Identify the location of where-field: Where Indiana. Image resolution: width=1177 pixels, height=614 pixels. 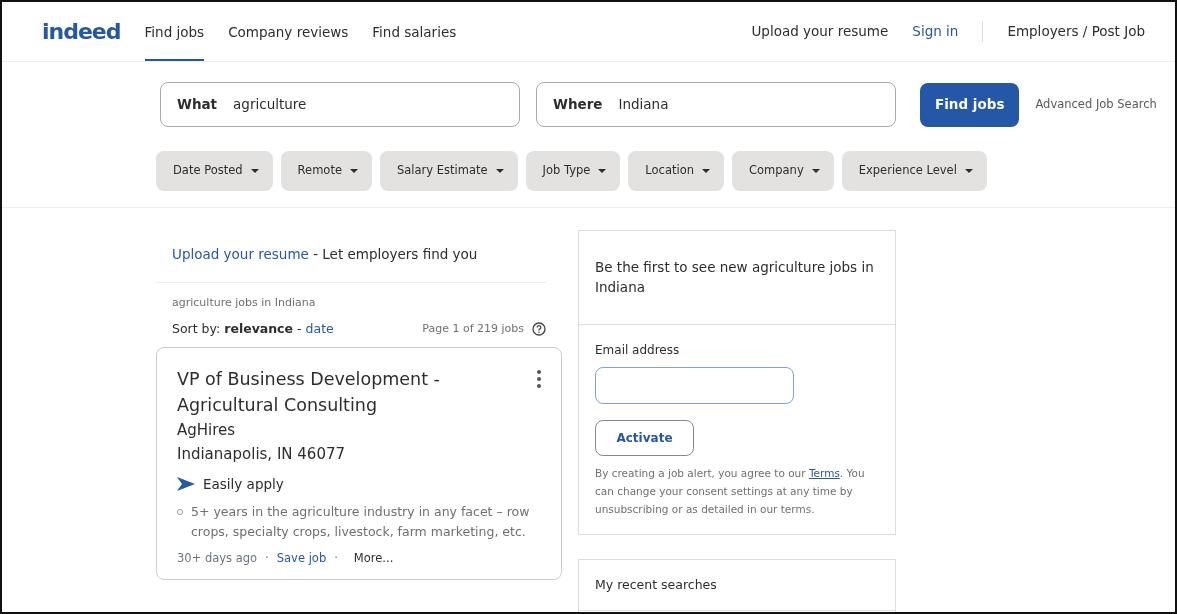
(716, 104).